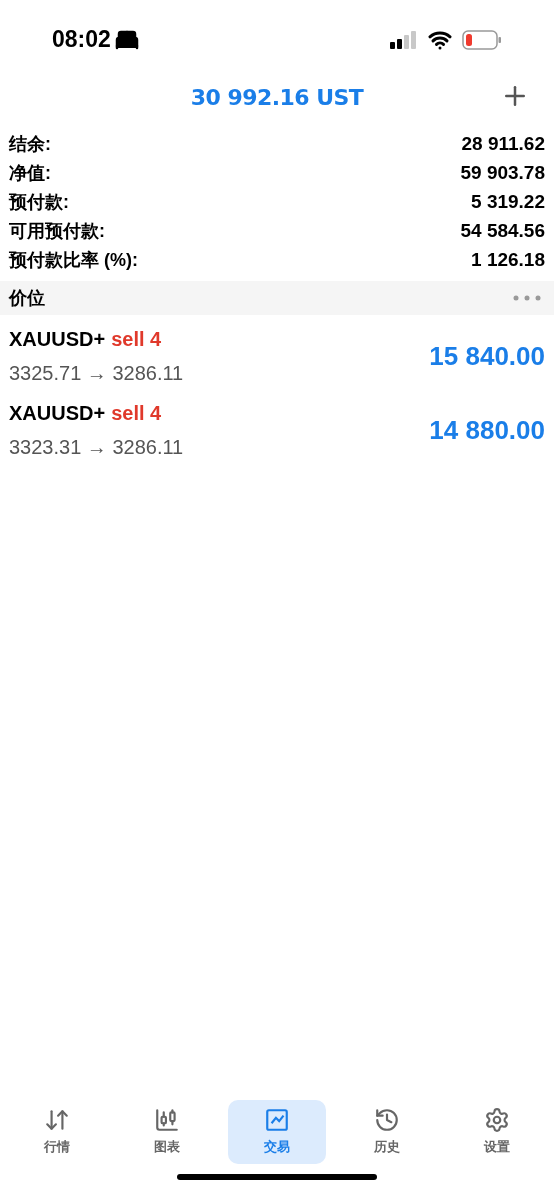  What do you see at coordinates (404, 39) in the screenshot?
I see `signal-icon` at bounding box center [404, 39].